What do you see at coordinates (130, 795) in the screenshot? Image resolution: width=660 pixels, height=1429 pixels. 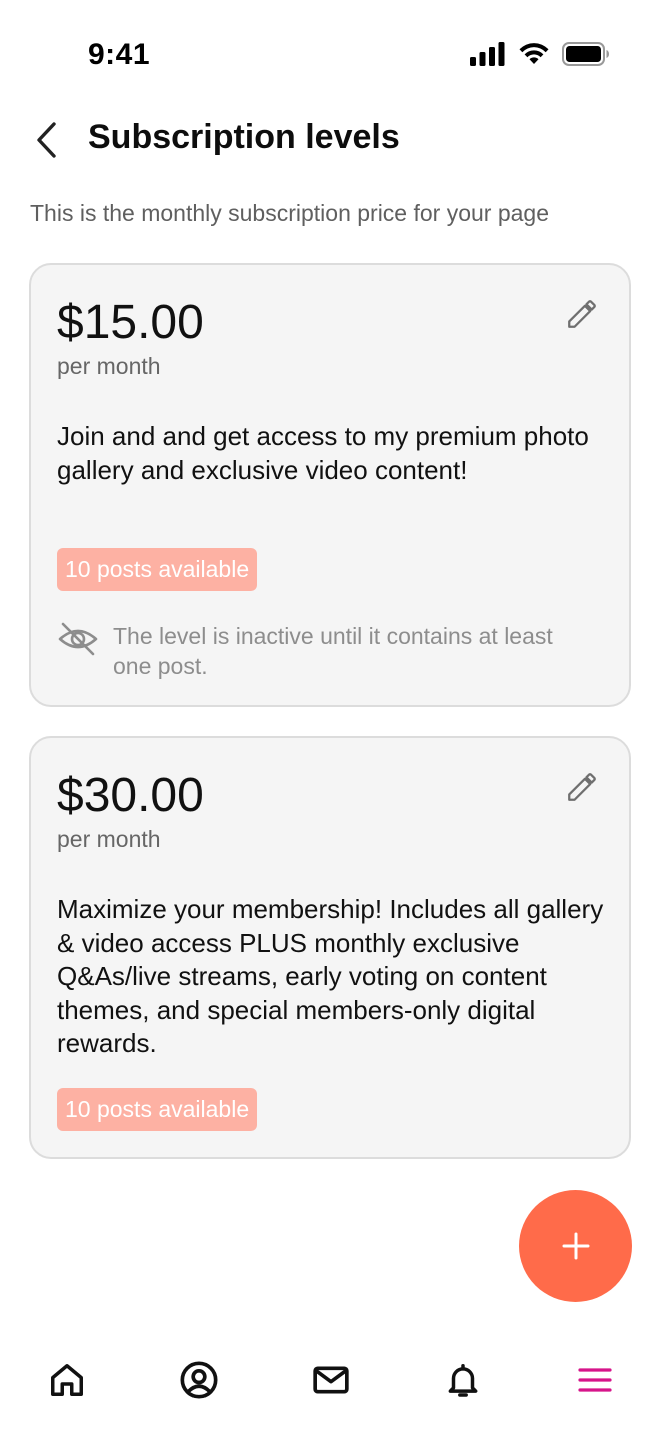 I see `level-price: $30.00` at bounding box center [130, 795].